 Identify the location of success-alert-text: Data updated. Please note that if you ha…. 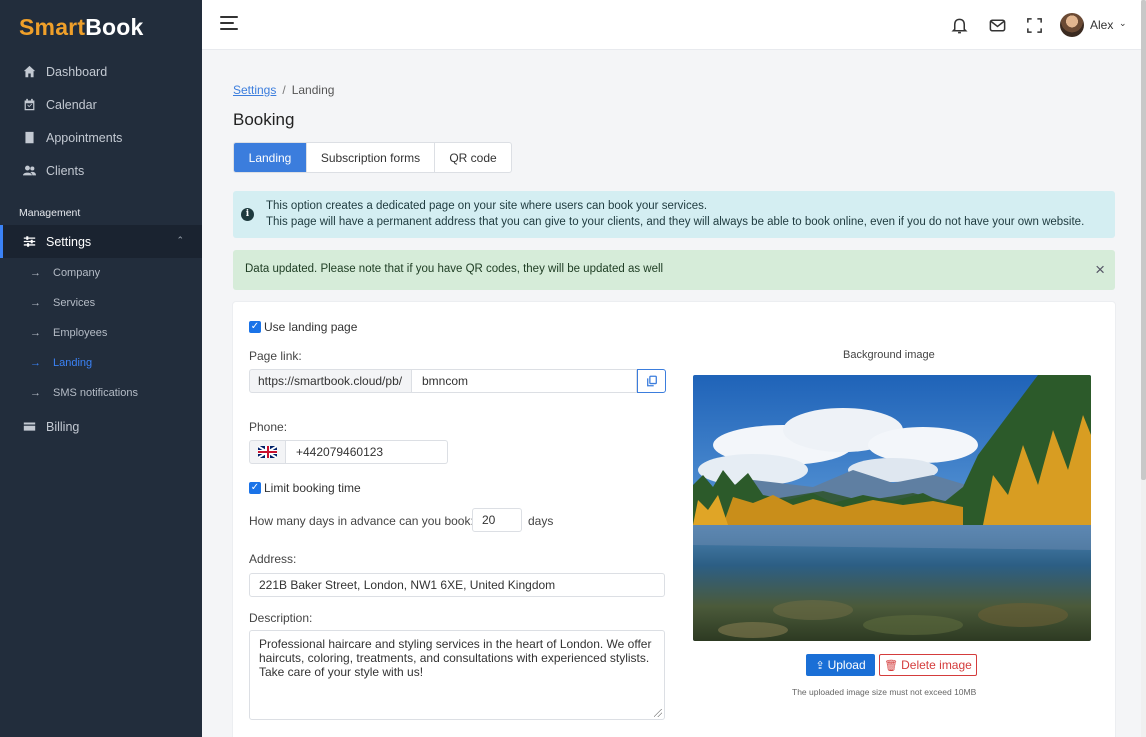
(454, 269).